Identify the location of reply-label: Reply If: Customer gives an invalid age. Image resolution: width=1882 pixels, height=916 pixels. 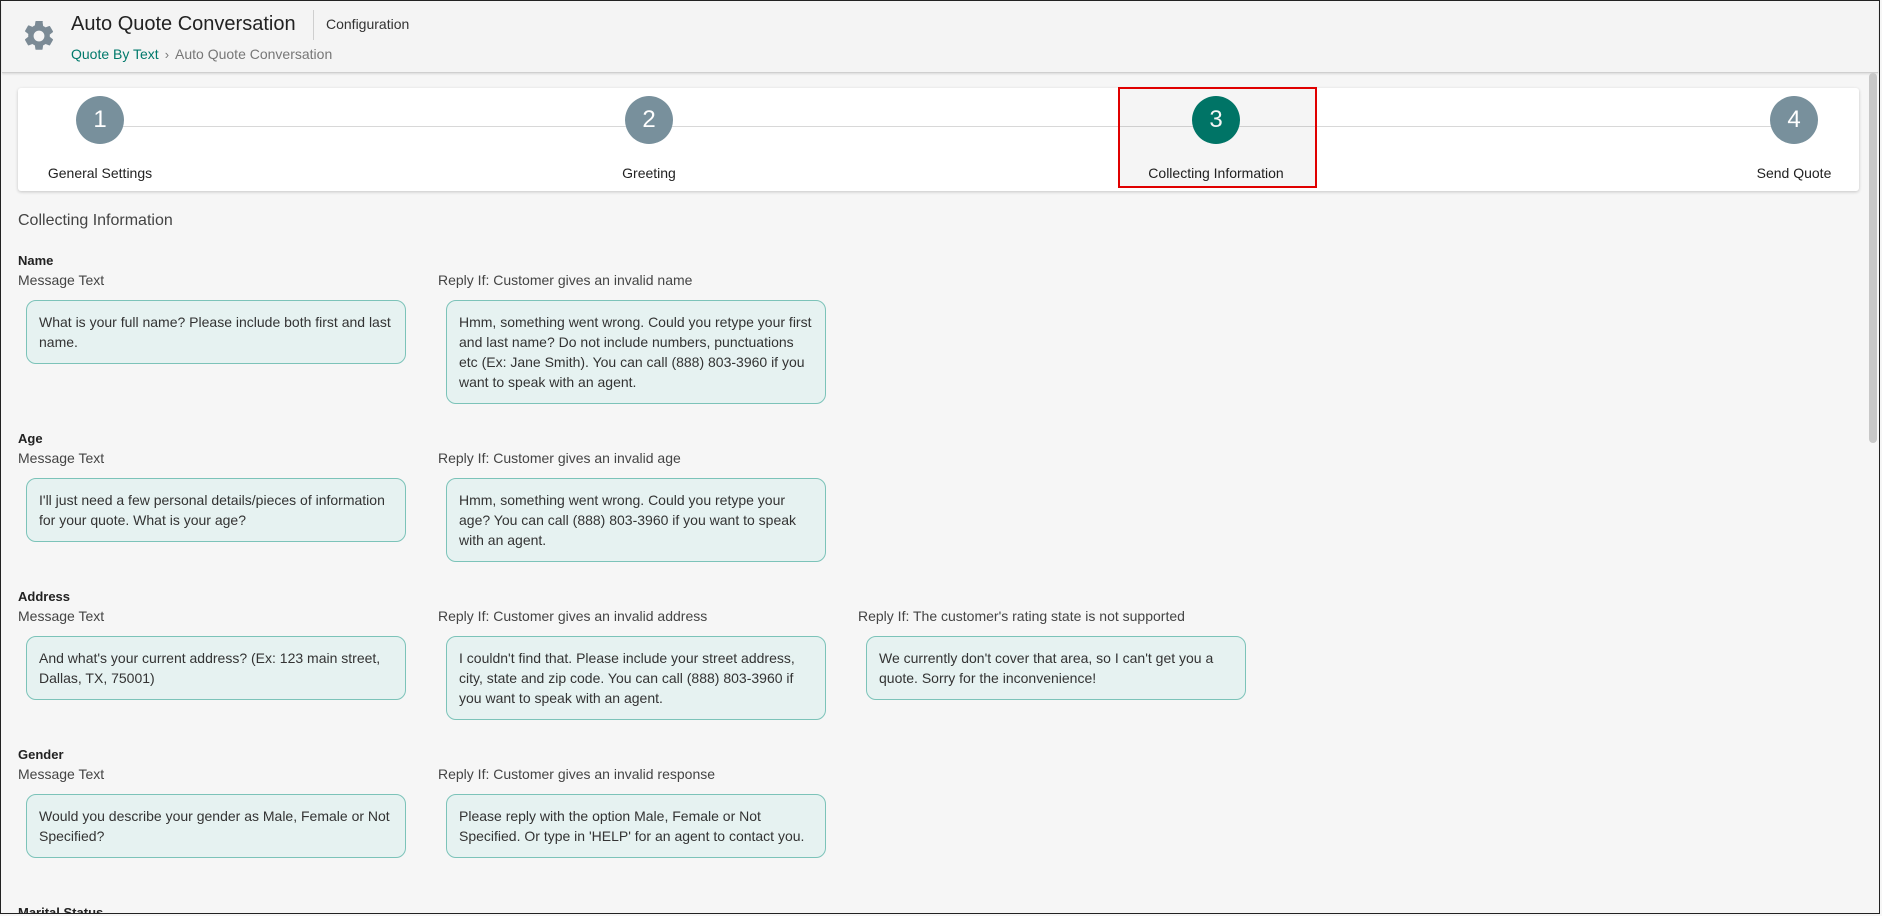
(559, 458).